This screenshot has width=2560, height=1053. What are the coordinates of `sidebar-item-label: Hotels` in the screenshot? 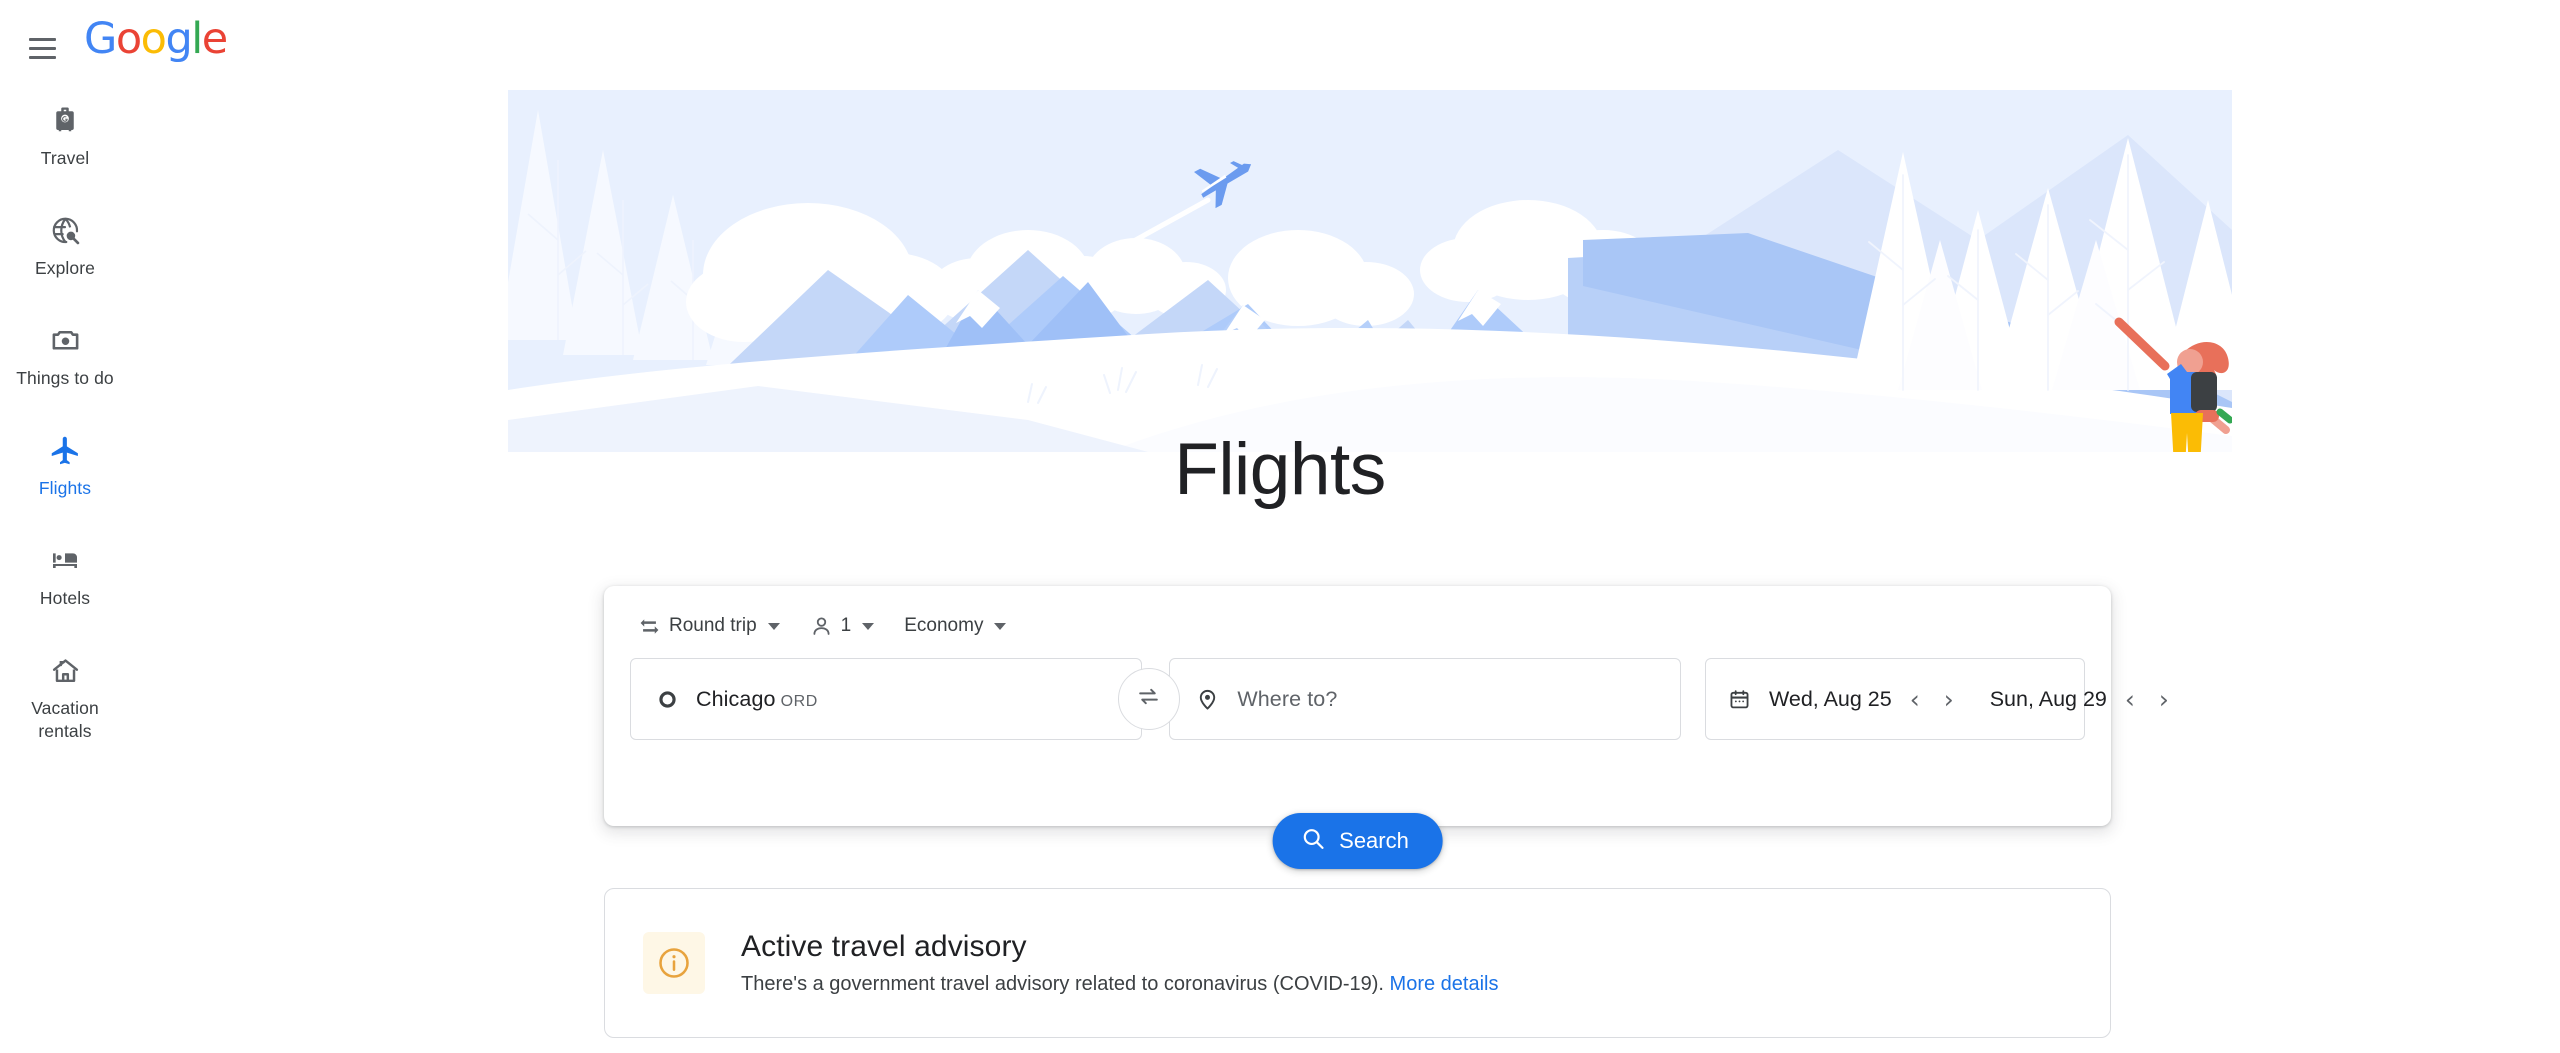 It's located at (65, 598).